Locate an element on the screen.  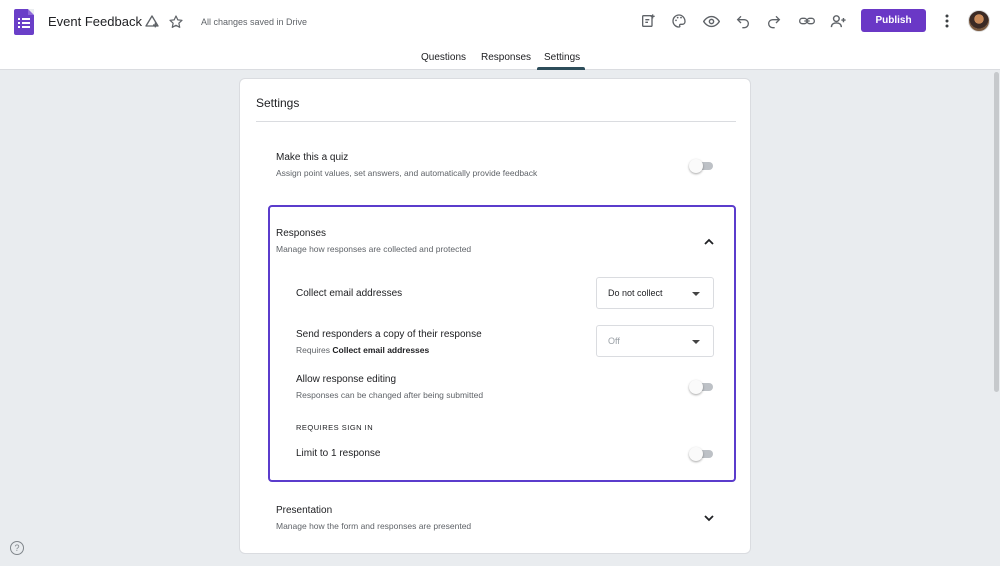
star-icon is located at coordinates (176, 22).